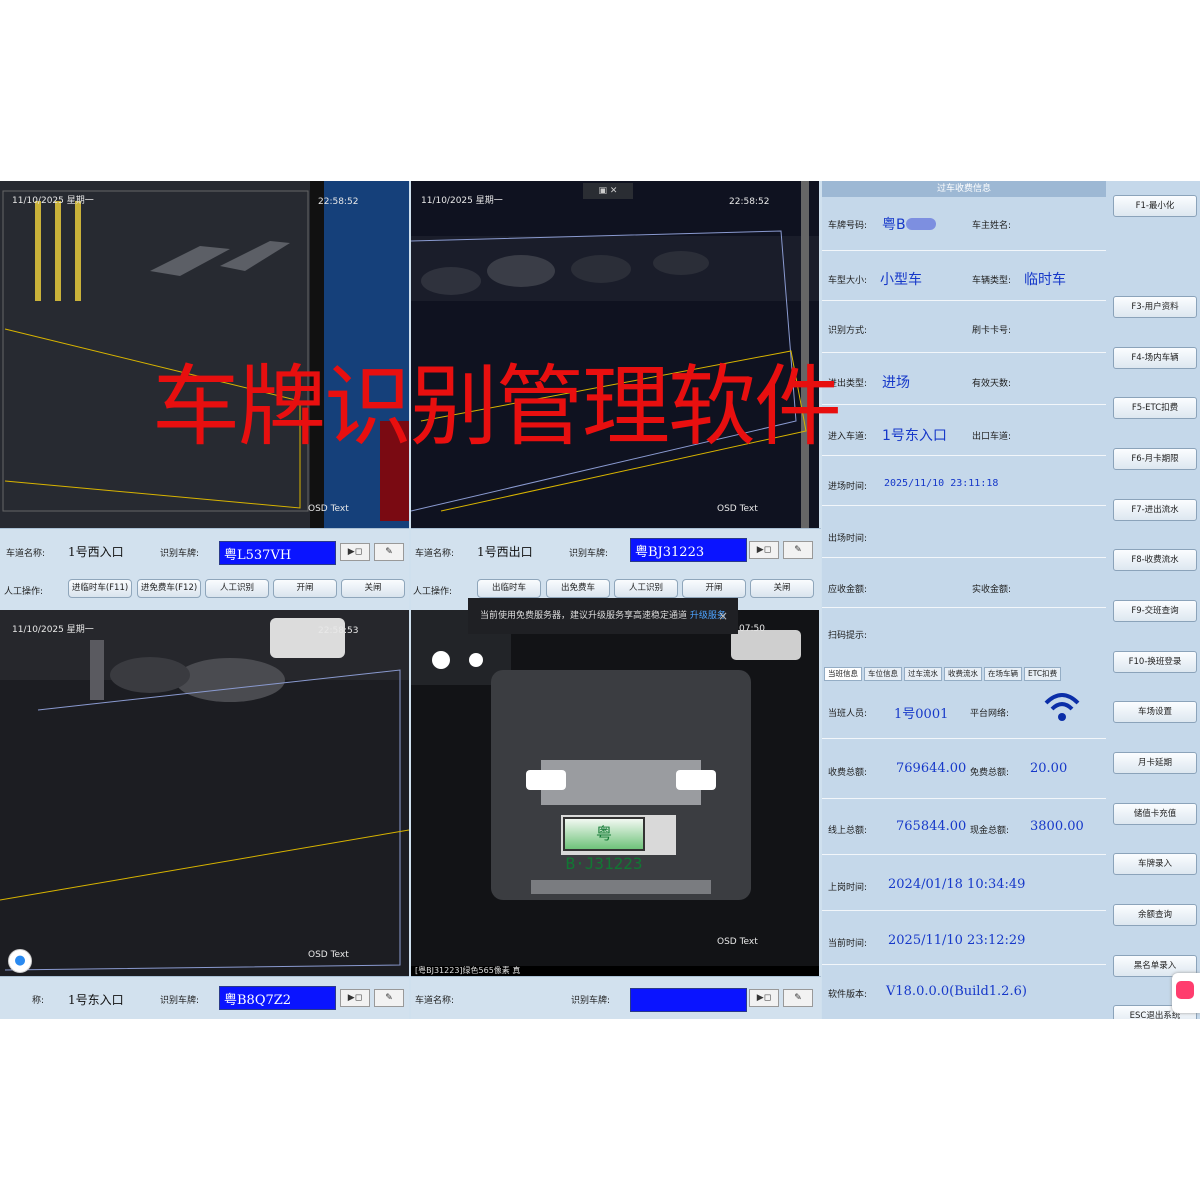  What do you see at coordinates (616, 997) in the screenshot?
I see `lane-control-east-exit: 车道名称: 识别车牌: ▶◻ ✎` at bounding box center [616, 997].